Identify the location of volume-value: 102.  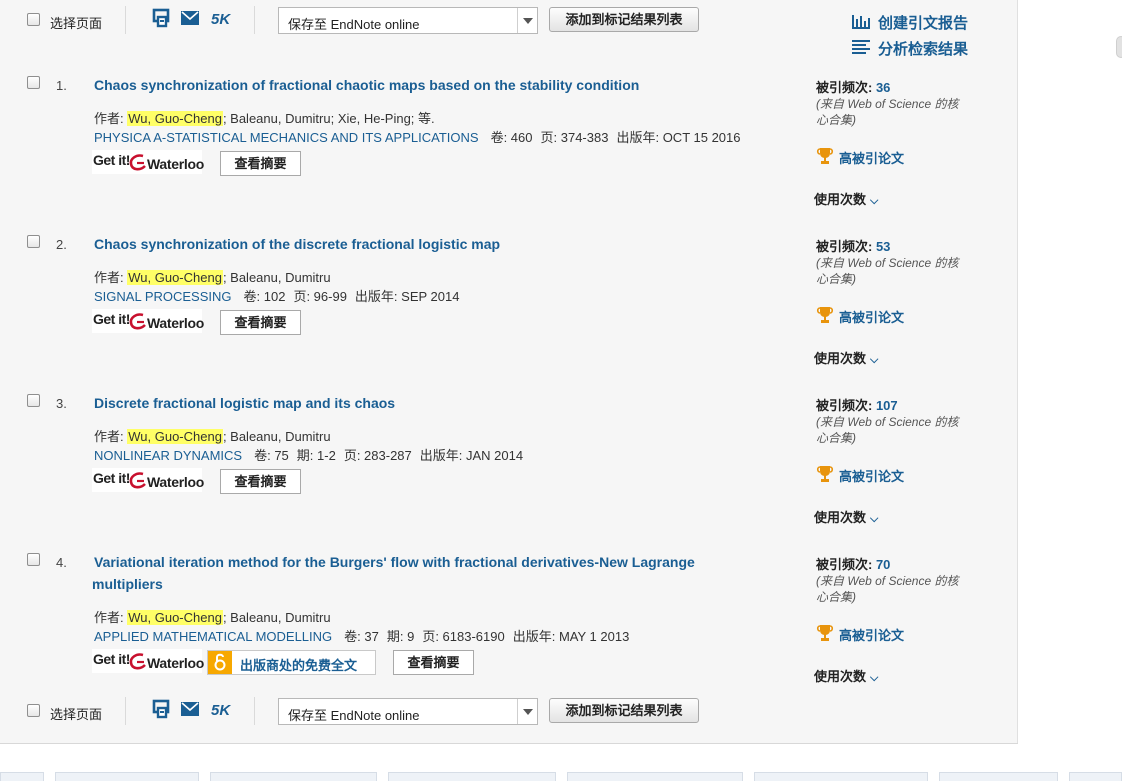
(274, 296).